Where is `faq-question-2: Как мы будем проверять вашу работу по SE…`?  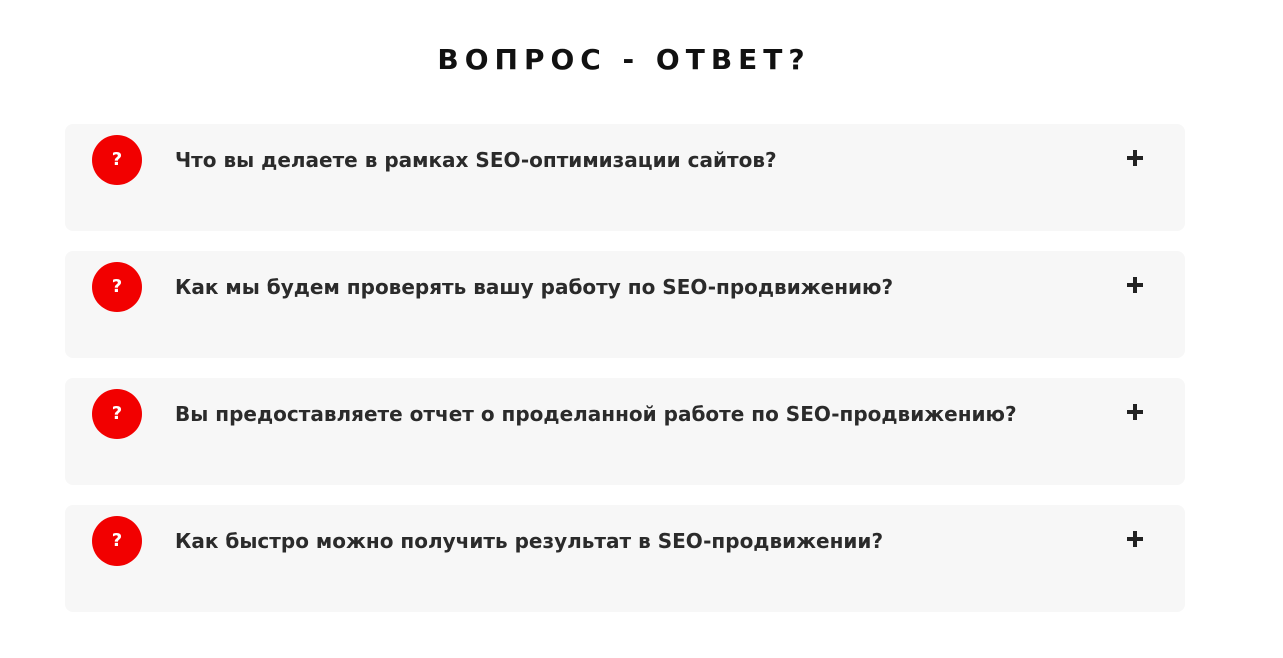 faq-question-2: Как мы будем проверять вашу работу по SE… is located at coordinates (640, 287).